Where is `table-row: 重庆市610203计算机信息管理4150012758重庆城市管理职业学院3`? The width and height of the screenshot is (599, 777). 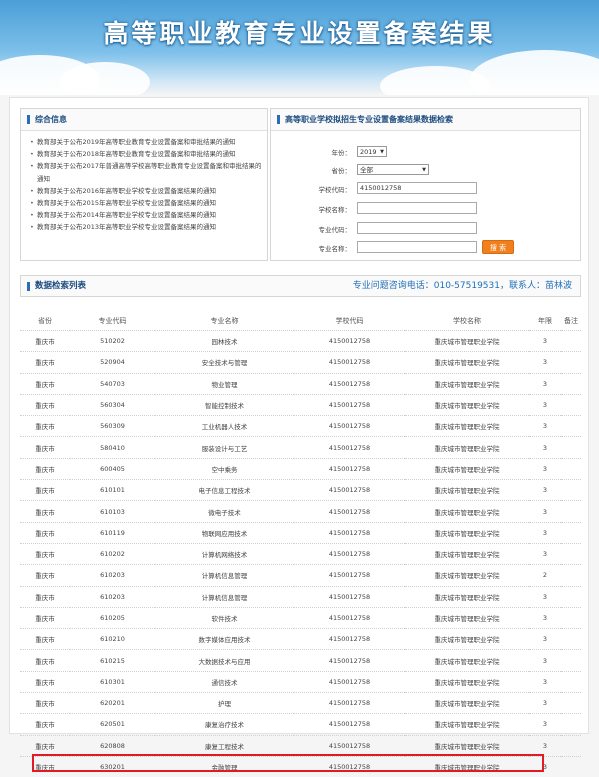 table-row: 重庆市610203计算机信息管理4150012758重庆城市管理职业学院3 is located at coordinates (300, 596).